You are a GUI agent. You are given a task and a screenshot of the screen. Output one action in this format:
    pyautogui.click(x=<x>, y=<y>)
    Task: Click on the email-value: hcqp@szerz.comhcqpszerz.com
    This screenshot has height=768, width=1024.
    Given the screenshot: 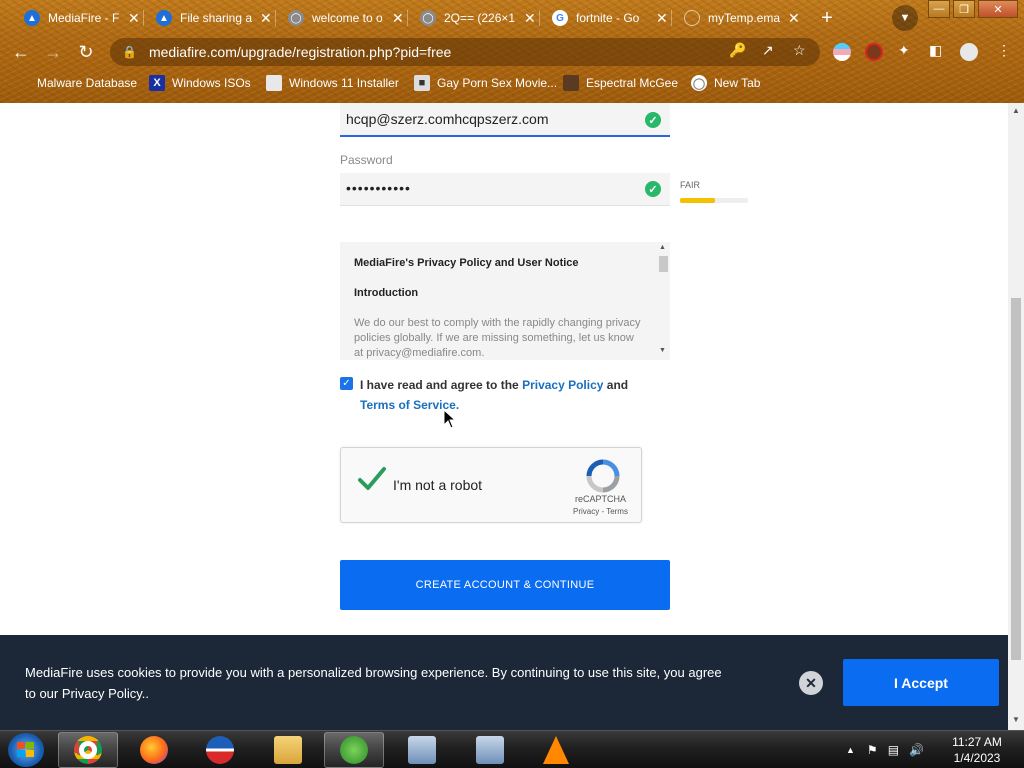 What is the action you would take?
    pyautogui.click(x=447, y=119)
    